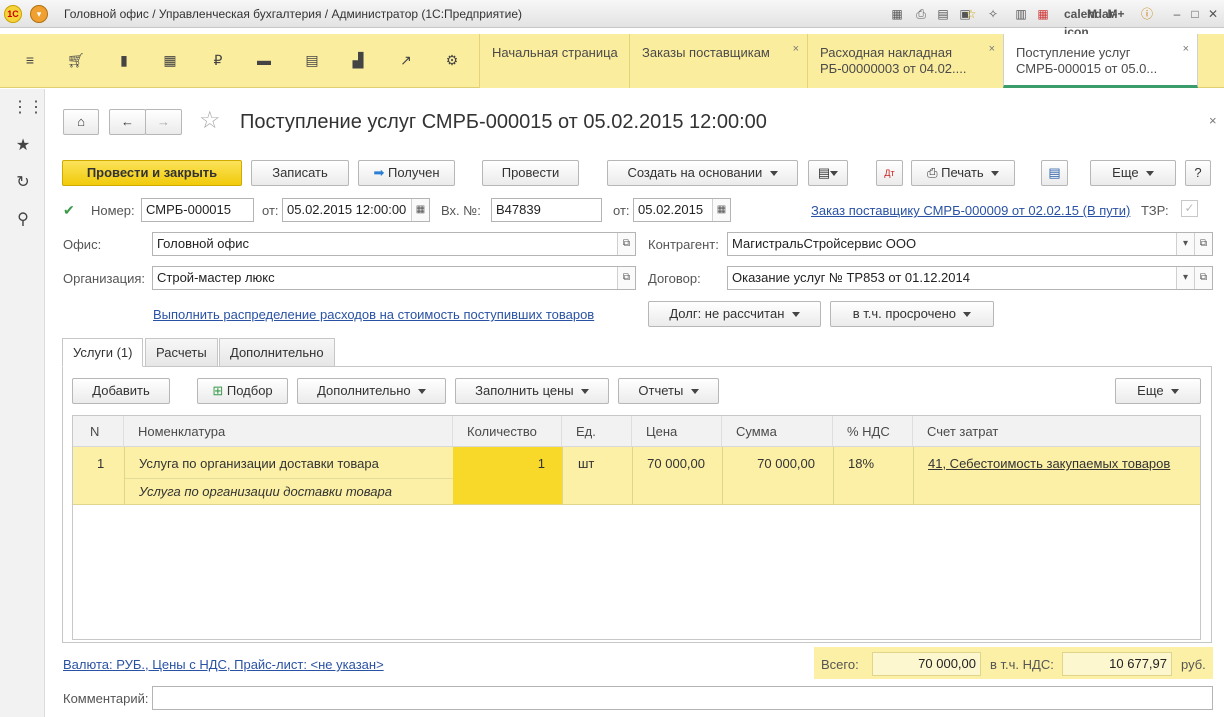 The height and width of the screenshot is (717, 1224). I want to click on gear-icon: ⚙, so click(452, 61).